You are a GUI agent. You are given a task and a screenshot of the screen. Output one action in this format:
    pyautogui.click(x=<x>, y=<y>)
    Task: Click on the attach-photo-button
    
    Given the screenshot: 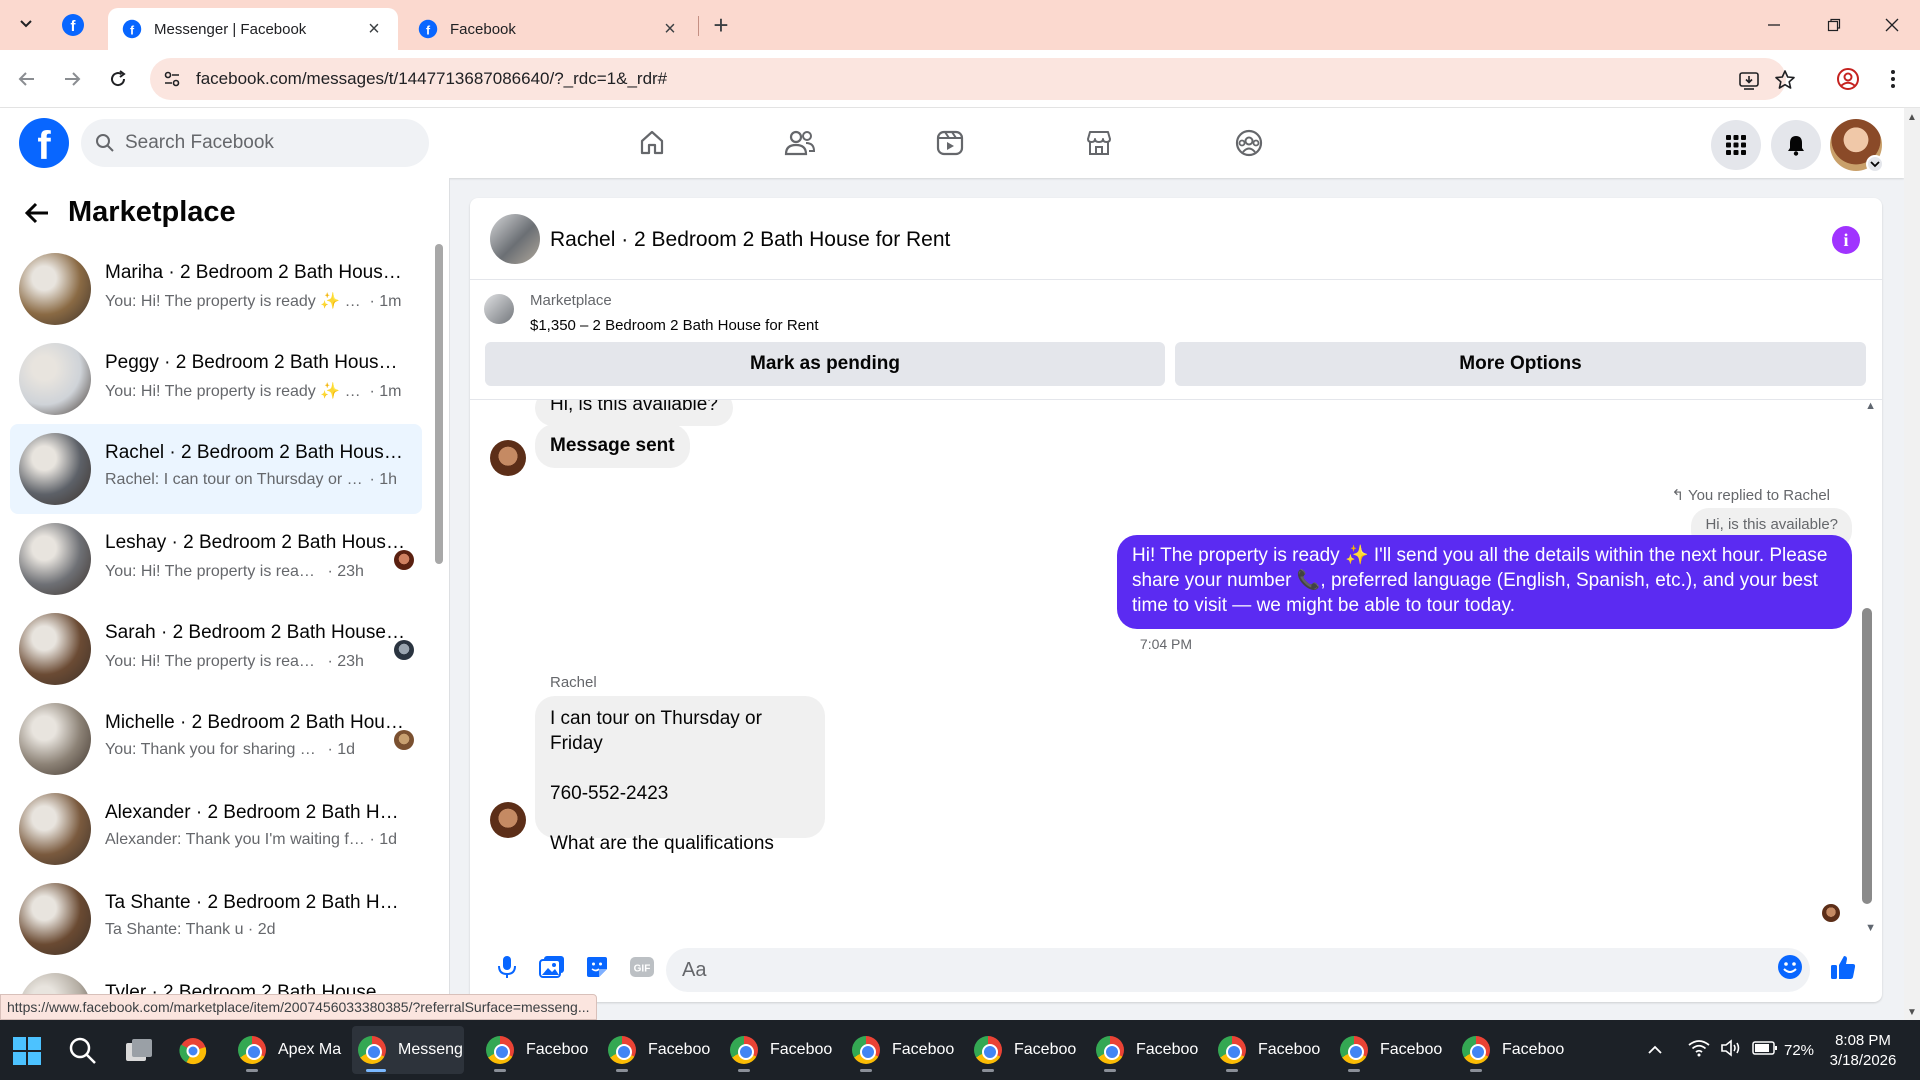 What is the action you would take?
    pyautogui.click(x=552, y=967)
    